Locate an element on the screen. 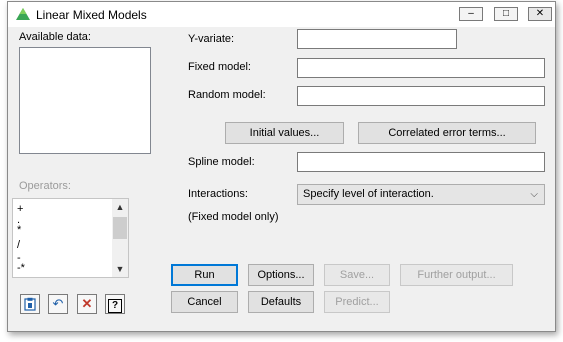 Image resolution: width=563 pixels, height=342 pixels. window-title: Linear Mixed Models is located at coordinates (91, 15).